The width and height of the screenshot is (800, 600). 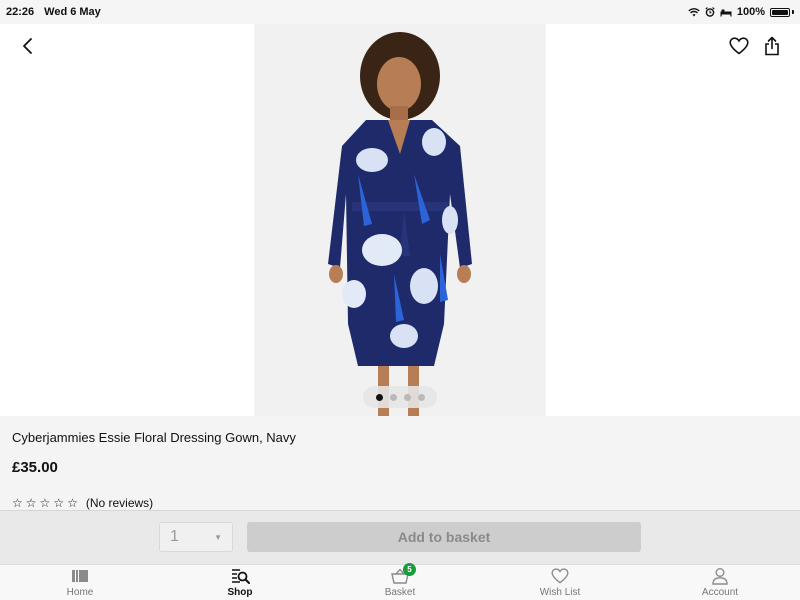 I want to click on image-pager, so click(x=400, y=397).